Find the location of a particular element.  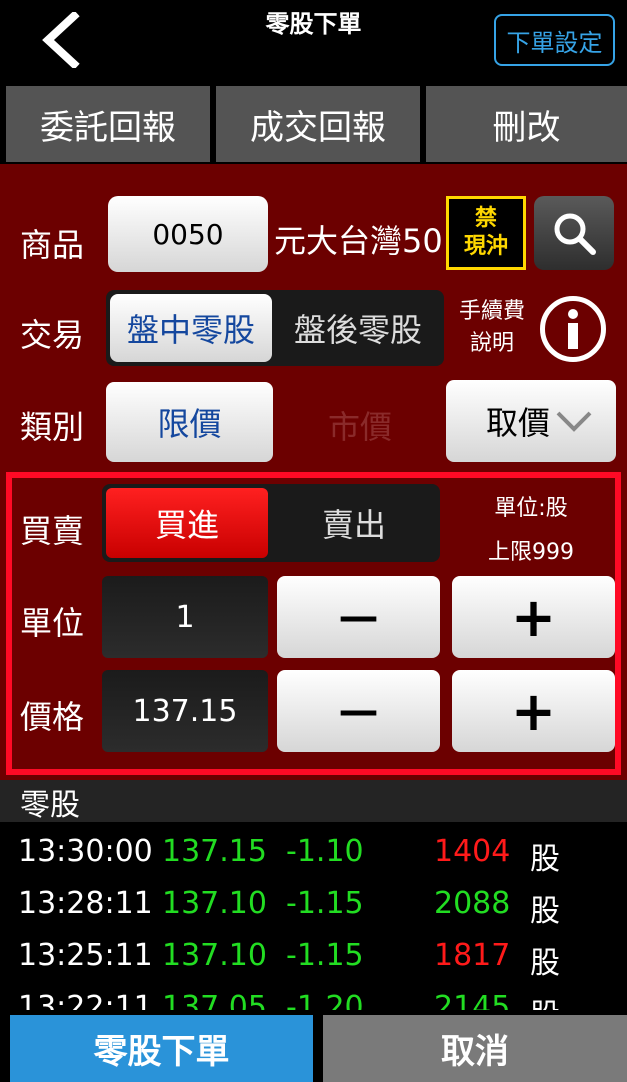

info-icon is located at coordinates (573, 329).